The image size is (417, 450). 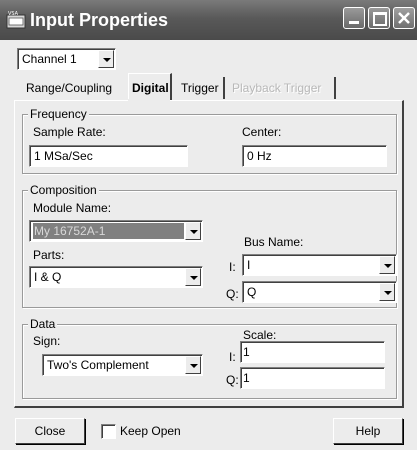 What do you see at coordinates (319, 265) in the screenshot?
I see `bus-i-select: I` at bounding box center [319, 265].